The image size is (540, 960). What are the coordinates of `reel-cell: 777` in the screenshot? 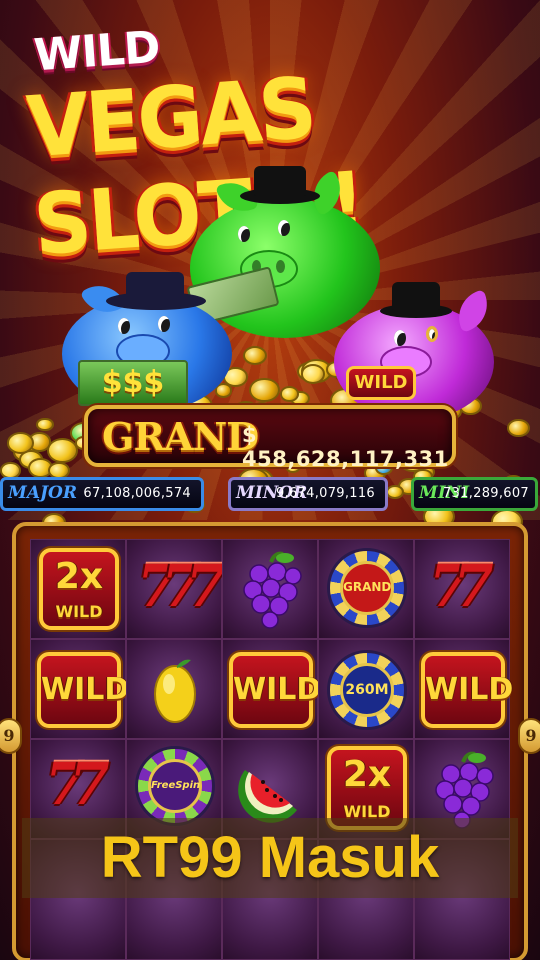 It's located at (174, 589).